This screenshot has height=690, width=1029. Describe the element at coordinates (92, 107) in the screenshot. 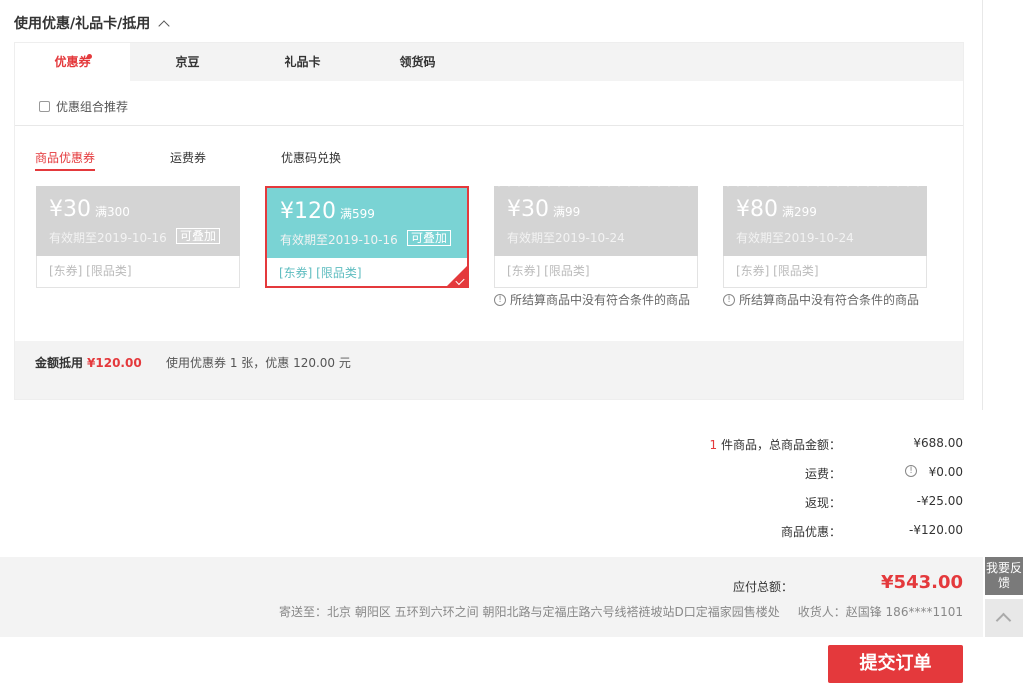

I see `combo-label: 优惠组合推荐` at that location.